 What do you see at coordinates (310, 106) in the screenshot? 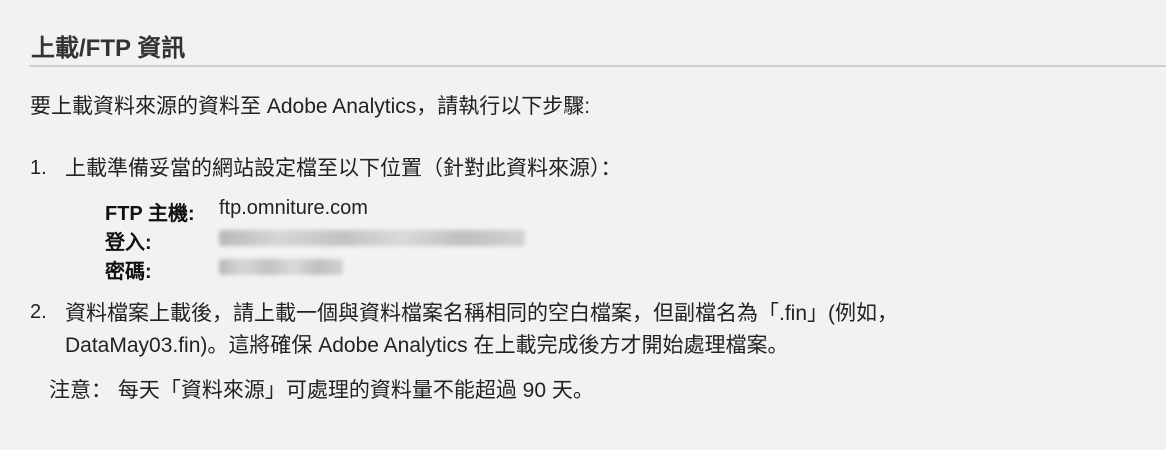
I see `intro-text: 要上載資料來源的資料至 Adobe Analytics，請執行以下步驟:` at bounding box center [310, 106].